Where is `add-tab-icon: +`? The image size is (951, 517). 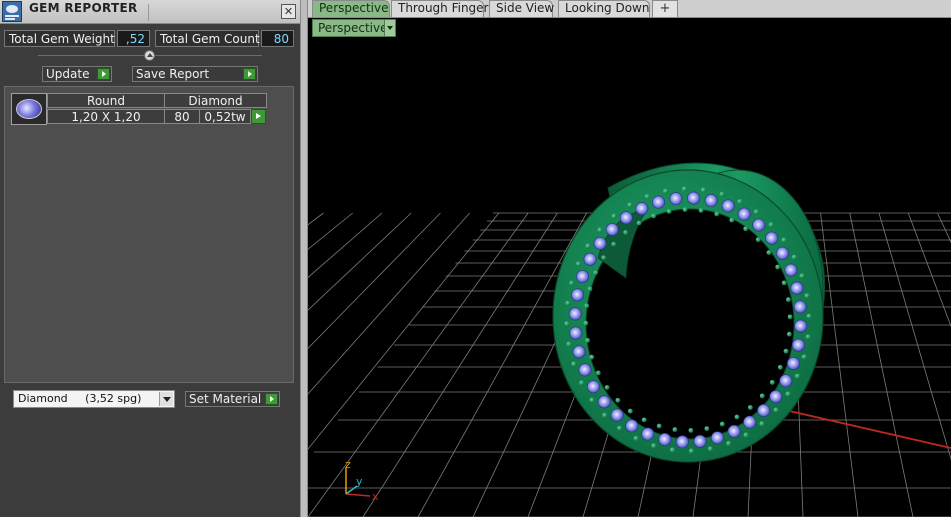 add-tab-icon: + is located at coordinates (665, 8).